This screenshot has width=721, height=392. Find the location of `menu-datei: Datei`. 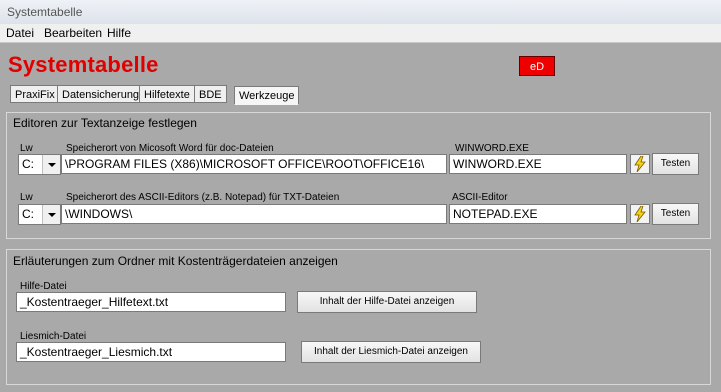

menu-datei: Datei is located at coordinates (20, 33).